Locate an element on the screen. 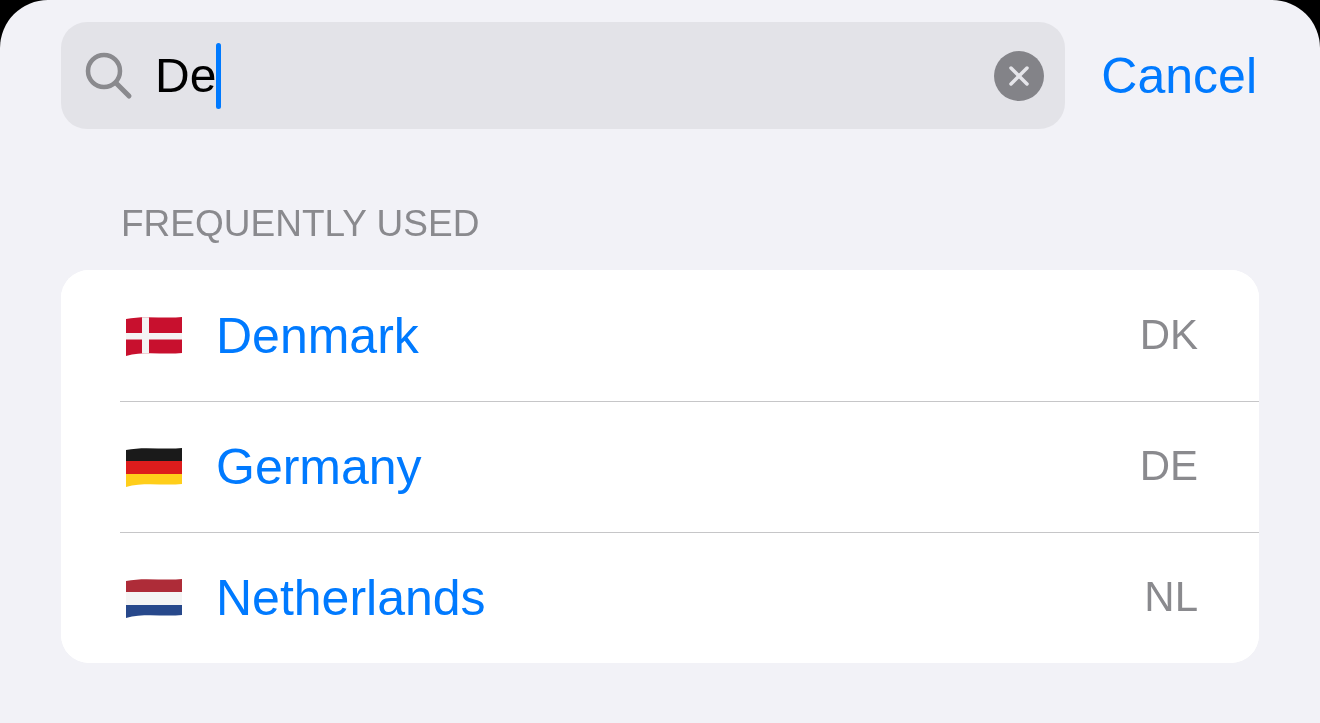 The image size is (1320, 723). country-code: DK is located at coordinates (1168, 335).